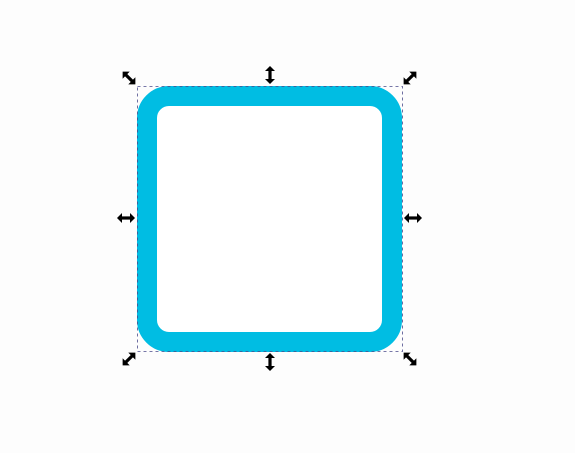 The width and height of the screenshot is (575, 453). I want to click on resize-handle-bottom-right, so click(410, 359).